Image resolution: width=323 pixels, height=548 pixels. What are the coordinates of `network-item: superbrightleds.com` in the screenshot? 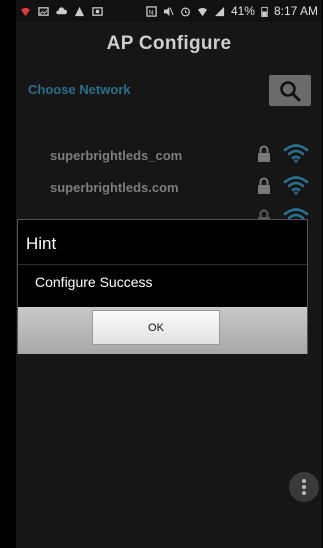 It's located at (169, 189).